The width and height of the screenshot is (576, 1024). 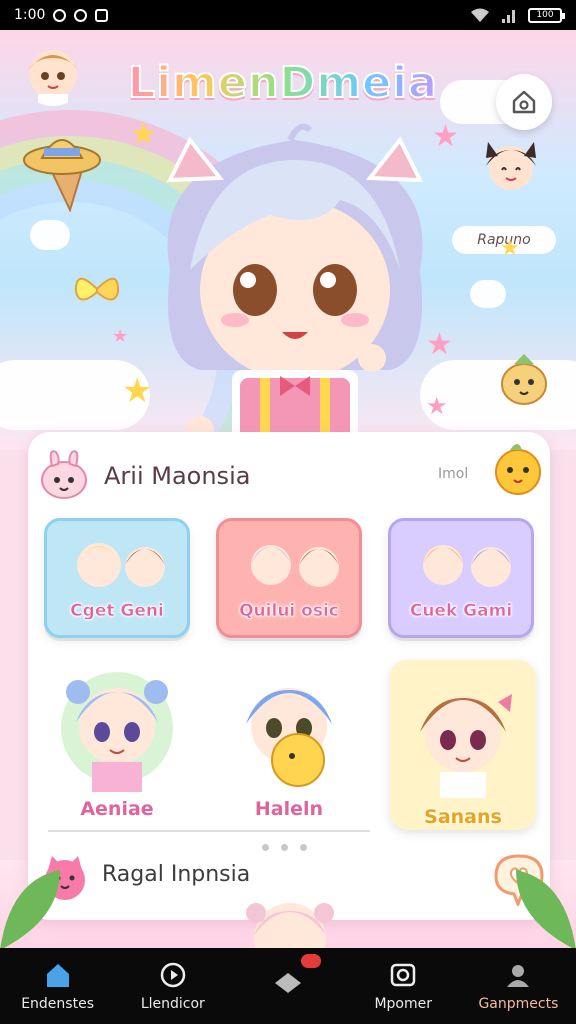 What do you see at coordinates (30, 15) in the screenshot?
I see `status-time: 1:00` at bounding box center [30, 15].